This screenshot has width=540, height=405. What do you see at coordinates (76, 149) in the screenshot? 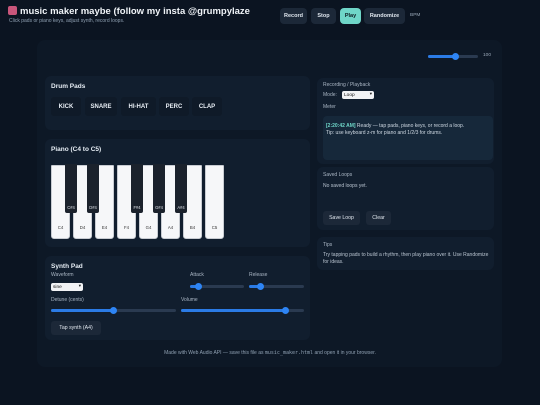
I see `piano-title: Piano (C4 to C5)` at bounding box center [76, 149].